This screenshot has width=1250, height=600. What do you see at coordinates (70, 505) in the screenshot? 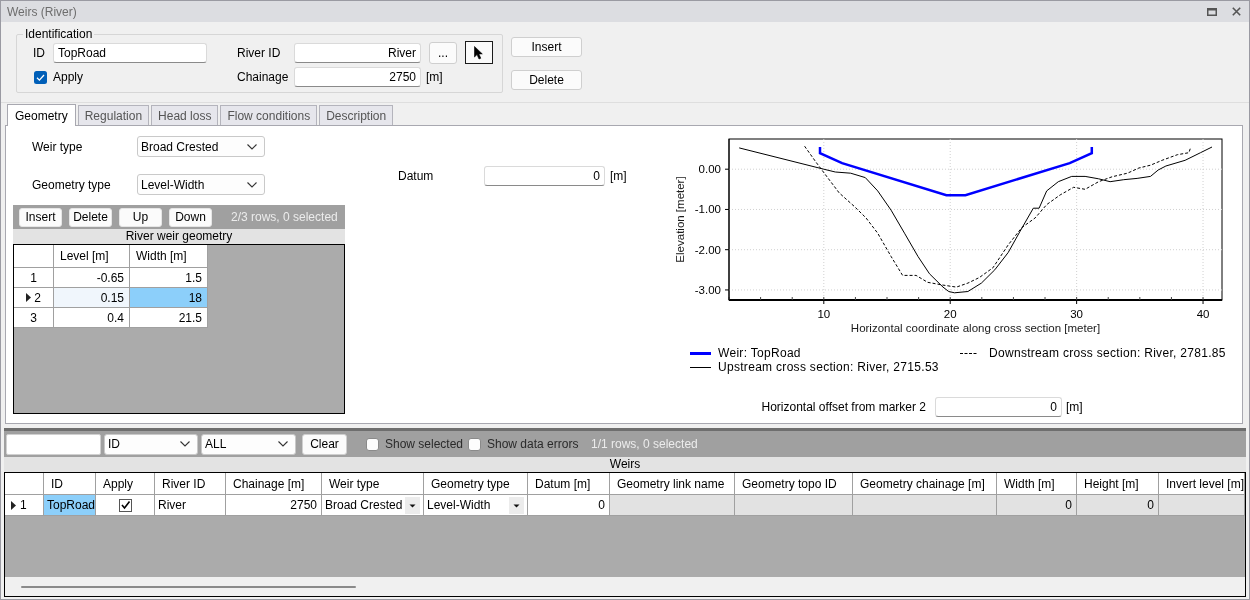
I see `table-cell: TopRoad` at bounding box center [70, 505].